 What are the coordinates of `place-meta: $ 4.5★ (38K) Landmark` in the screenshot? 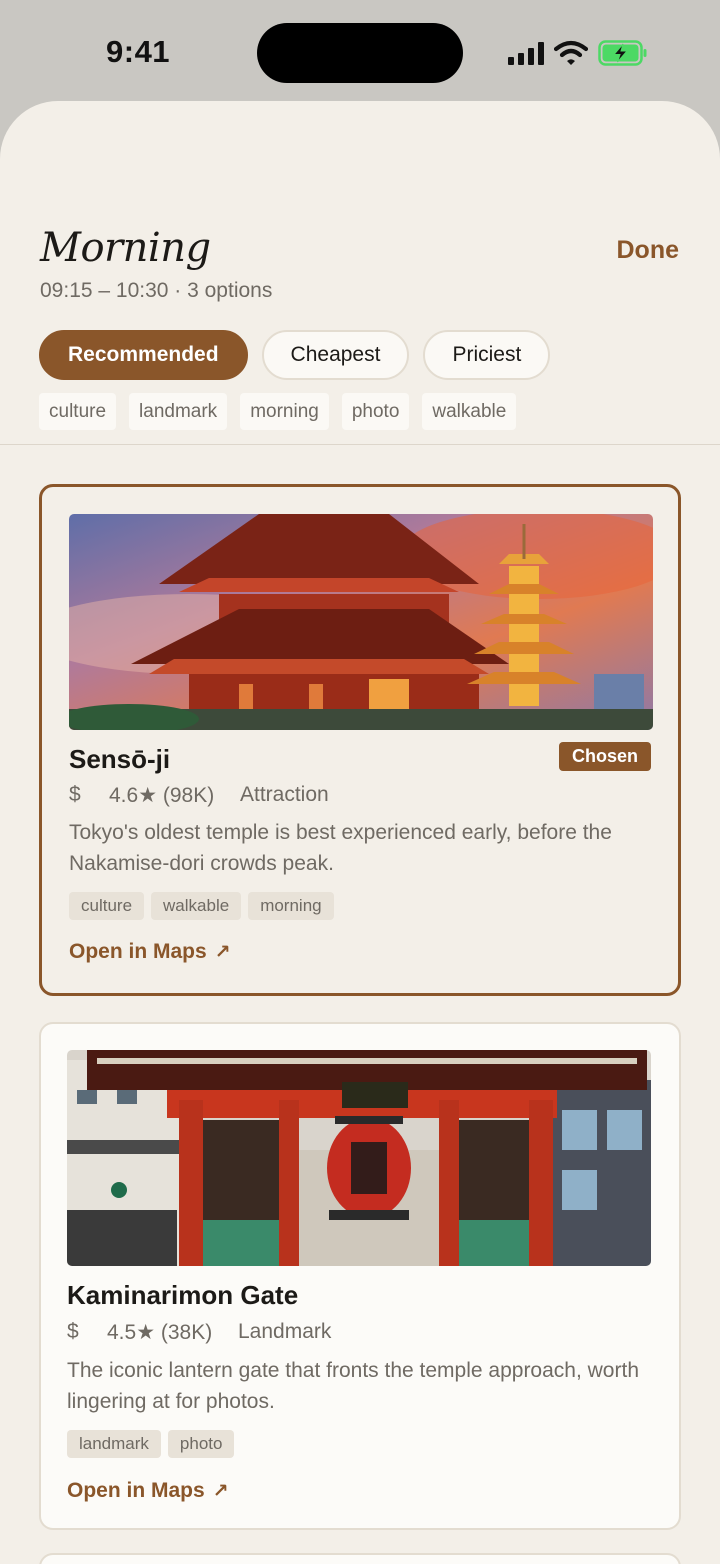 It's located at (199, 1332).